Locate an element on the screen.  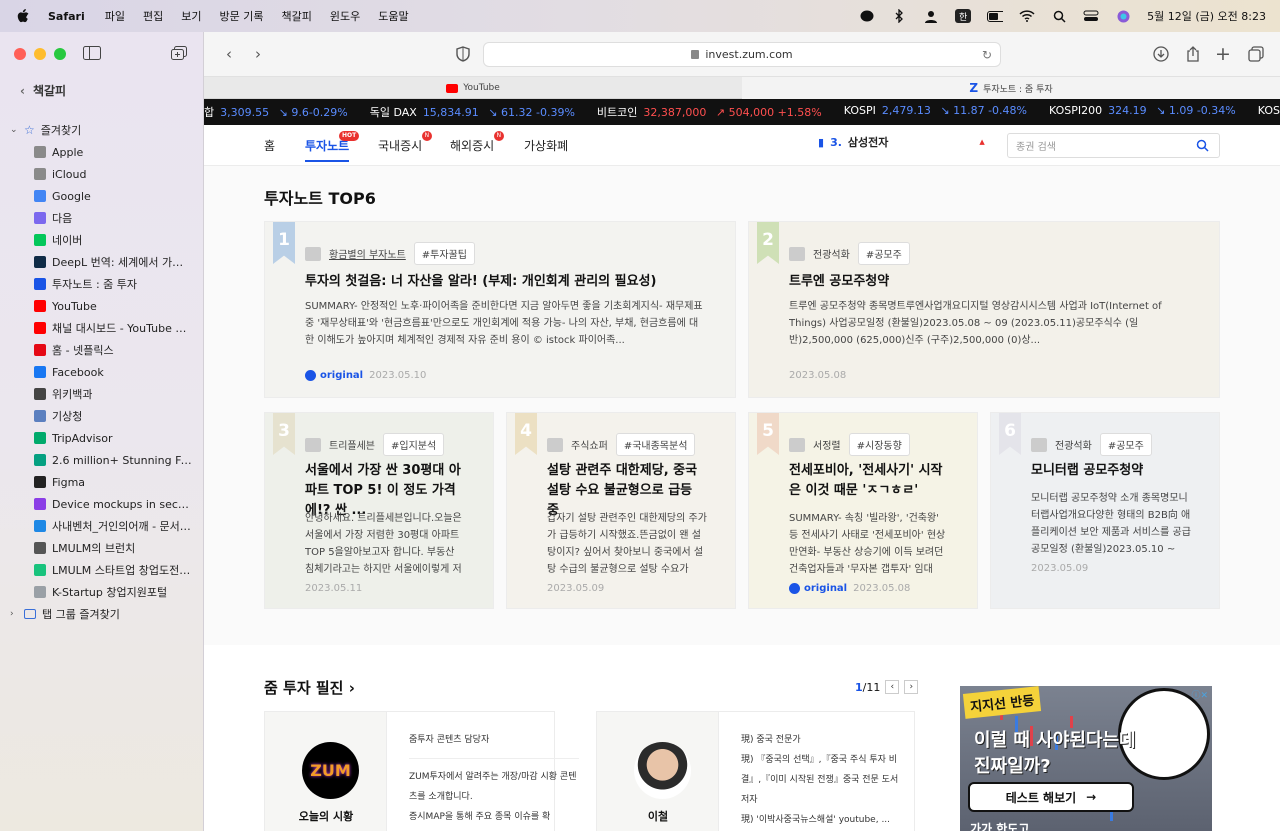
menu-window: 윈도우 is located at coordinates (345, 16).